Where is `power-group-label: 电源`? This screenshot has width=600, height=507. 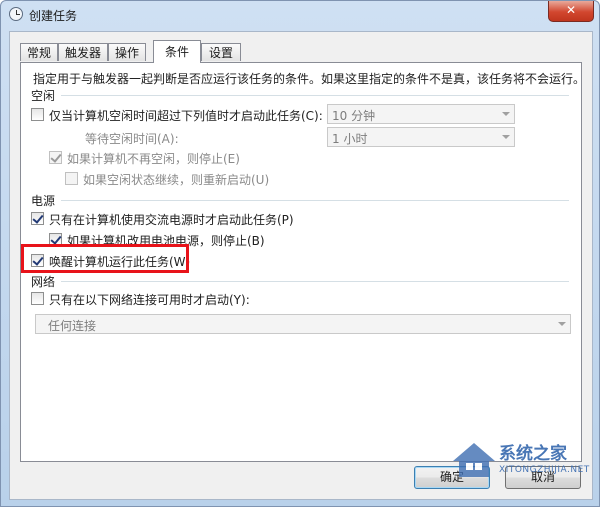 power-group-label: 电源 is located at coordinates (43, 201).